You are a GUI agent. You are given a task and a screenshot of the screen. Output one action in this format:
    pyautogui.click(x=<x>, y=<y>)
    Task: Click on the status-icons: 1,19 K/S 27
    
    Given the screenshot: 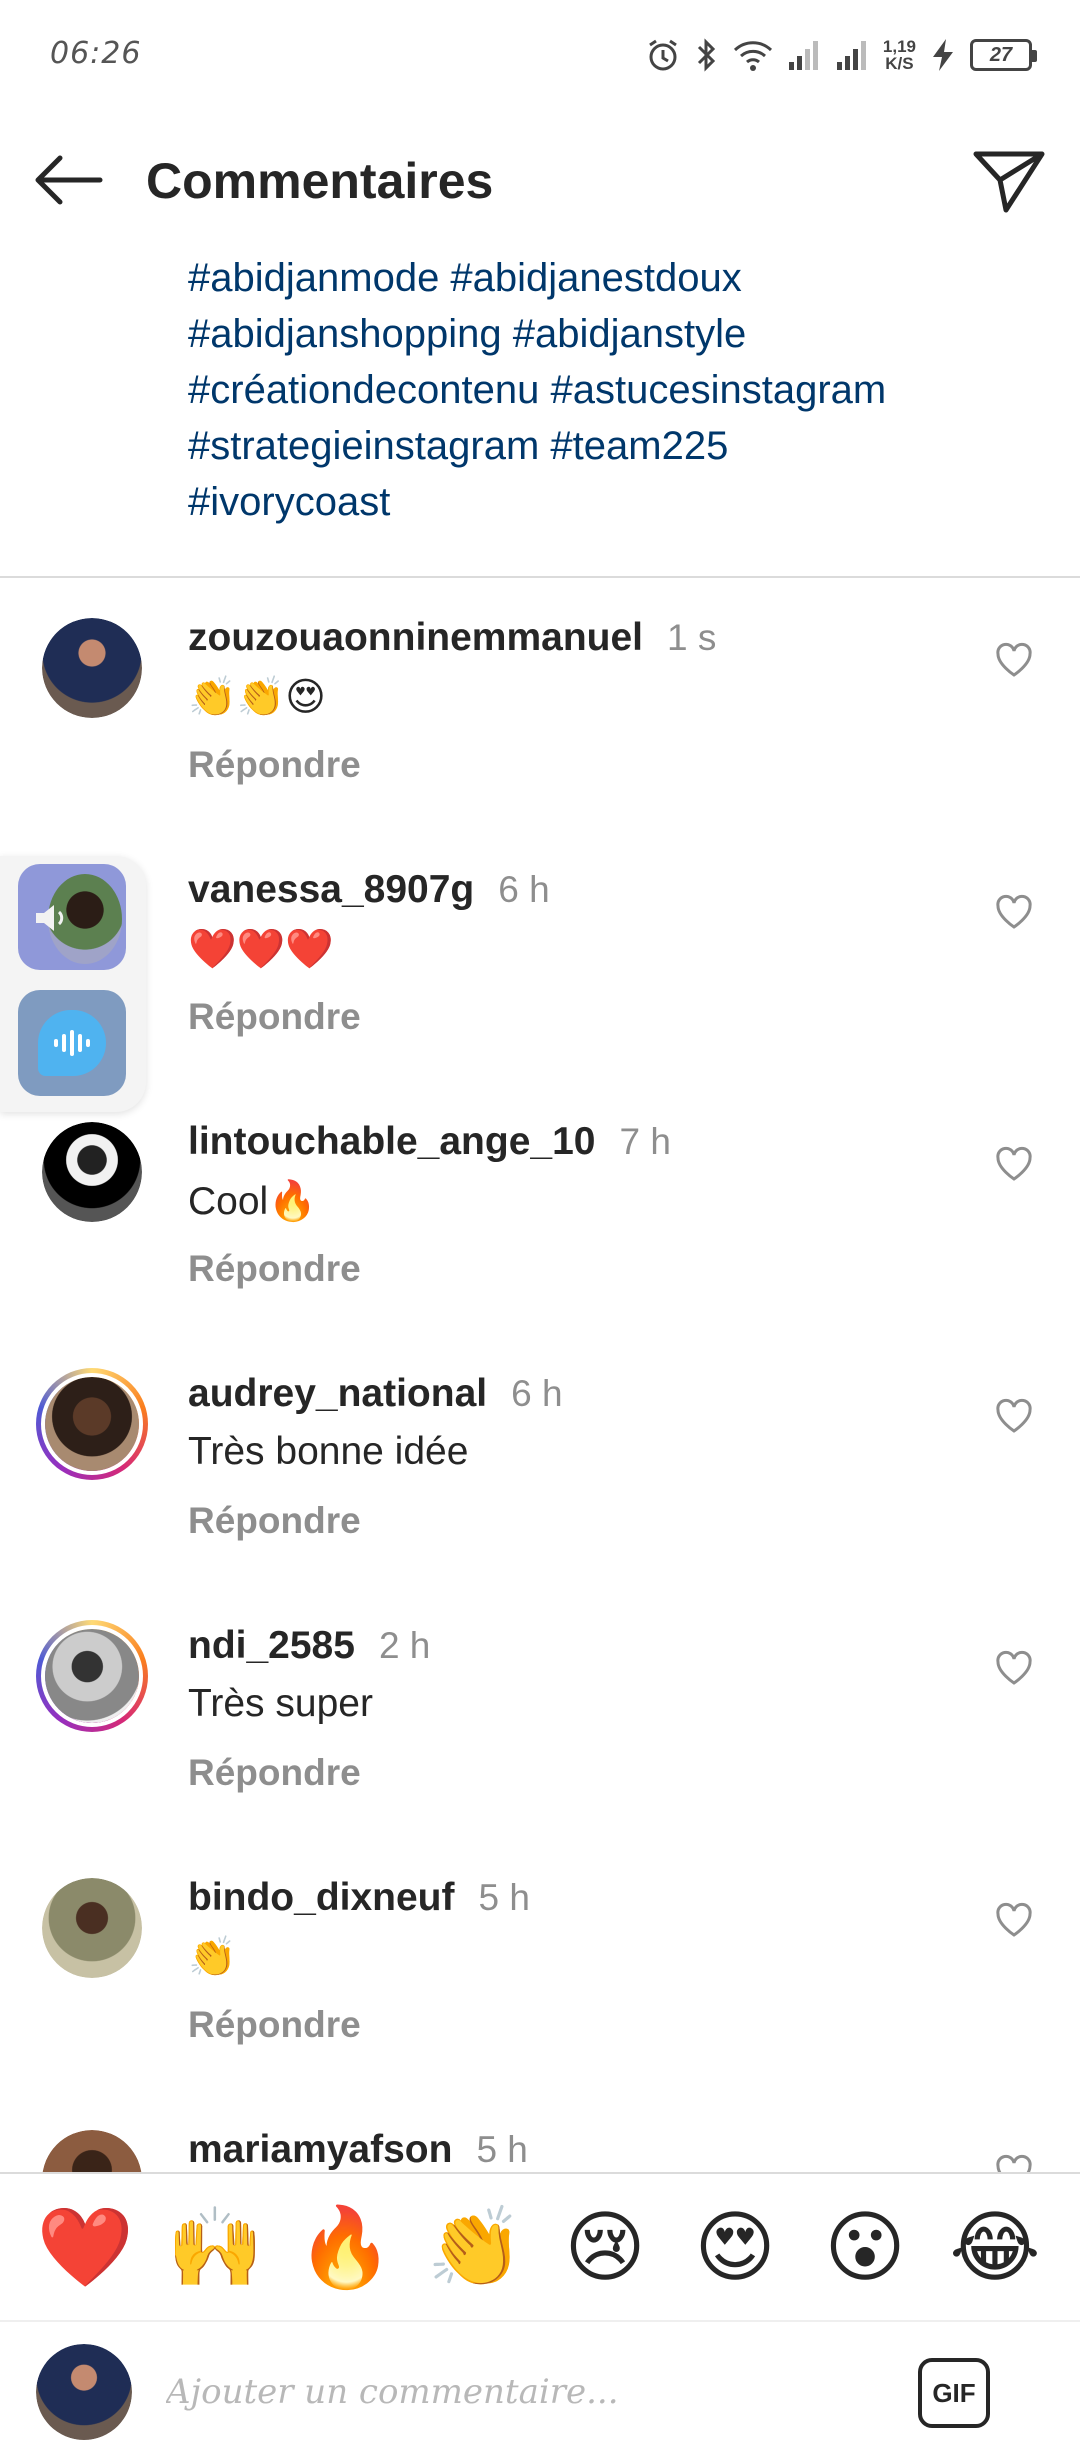 What is the action you would take?
    pyautogui.click(x=841, y=55)
    